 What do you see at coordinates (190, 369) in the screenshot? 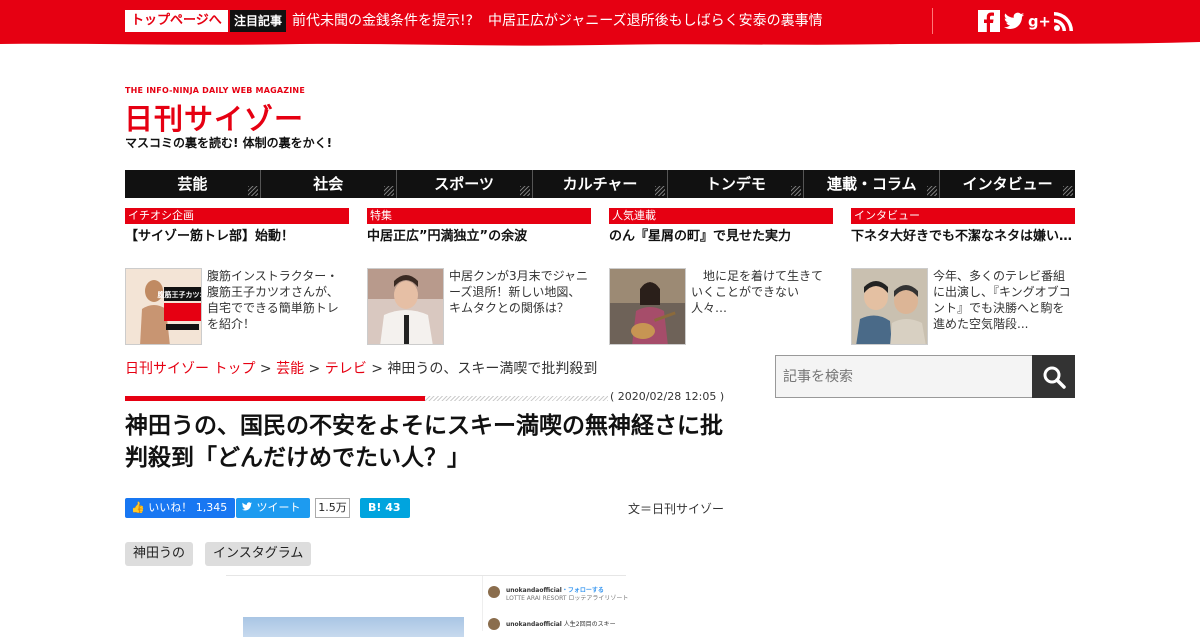
I see `breadcrumb-home: 日刊サイゾー トップ` at bounding box center [190, 369].